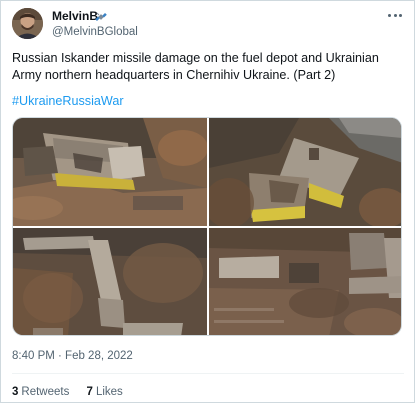 The image size is (415, 403). What do you see at coordinates (395, 15) in the screenshot?
I see `more-options-icon` at bounding box center [395, 15].